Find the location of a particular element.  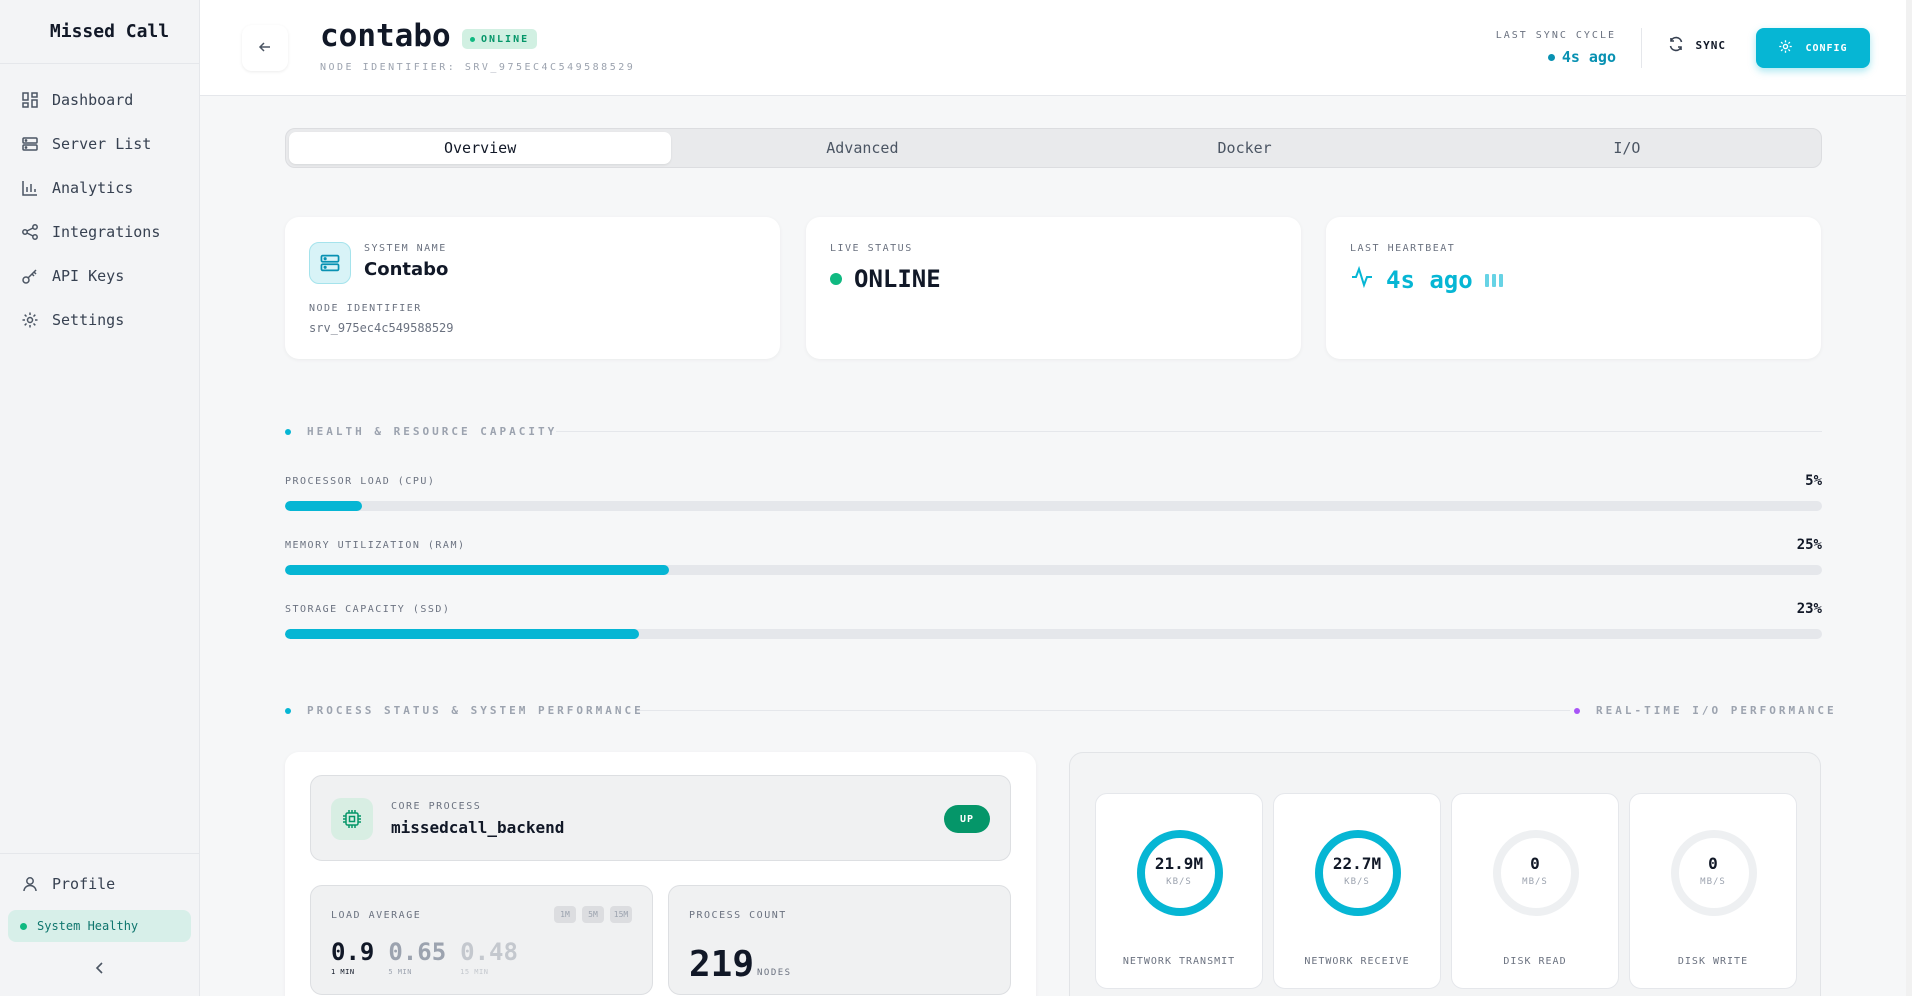

cpu-progress-bar is located at coordinates (1053, 506).